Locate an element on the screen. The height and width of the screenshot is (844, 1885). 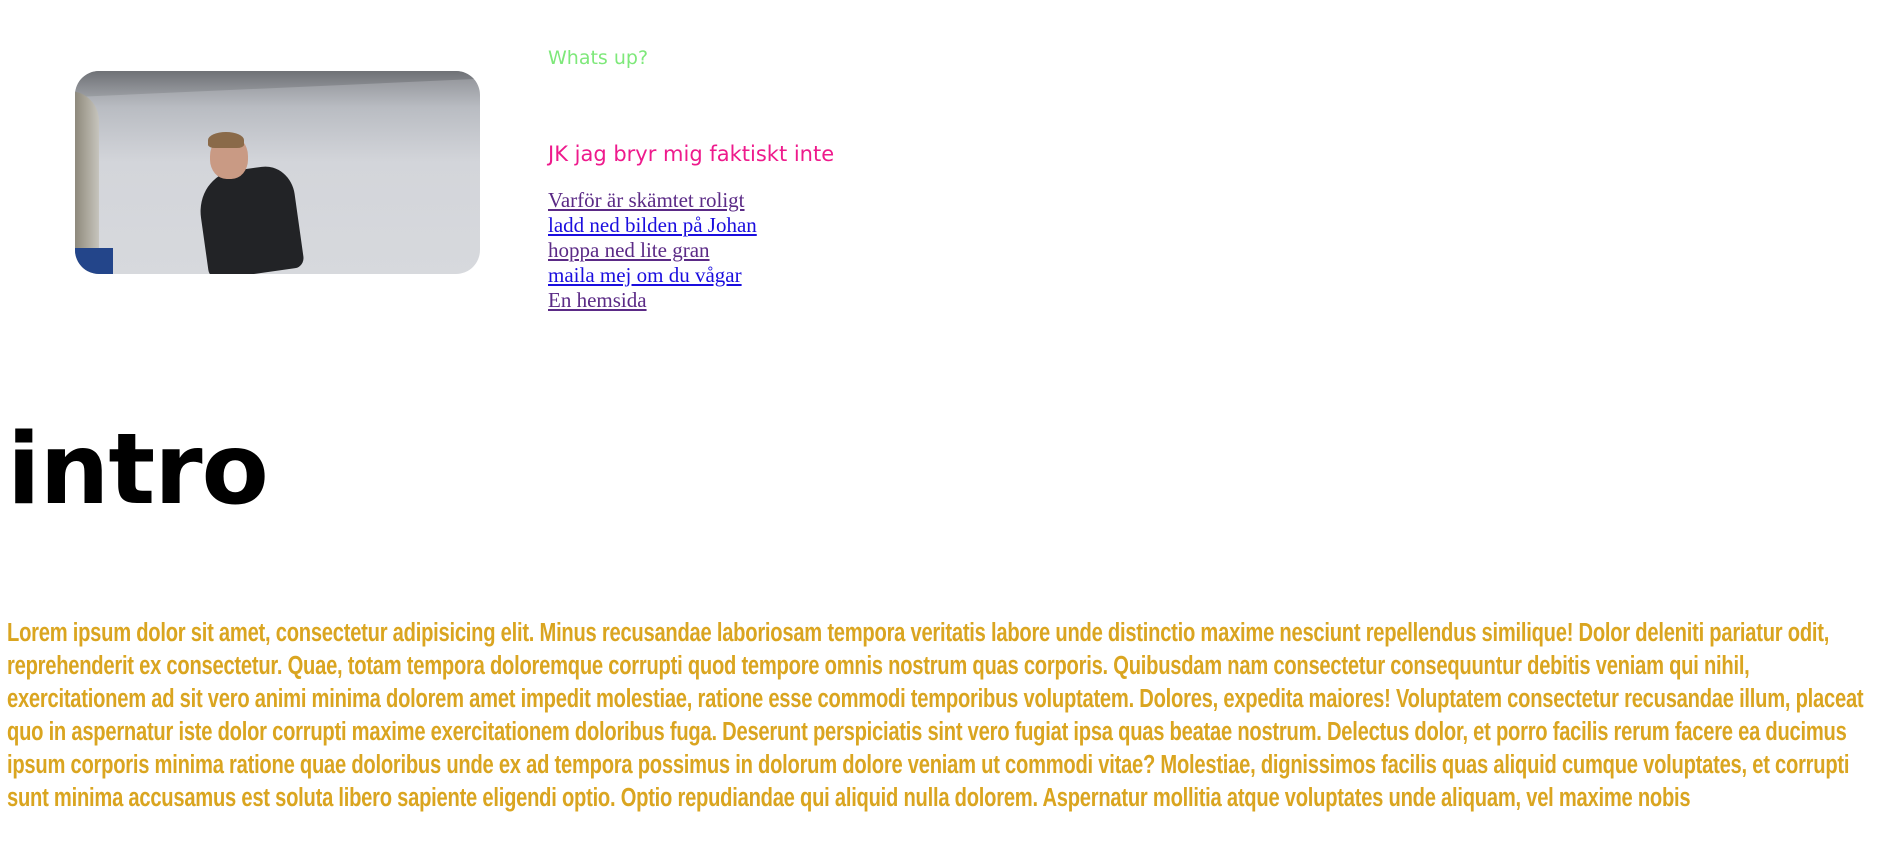
tagline-text: JK jag bryr mig faktiskt inte is located at coordinates (691, 154).